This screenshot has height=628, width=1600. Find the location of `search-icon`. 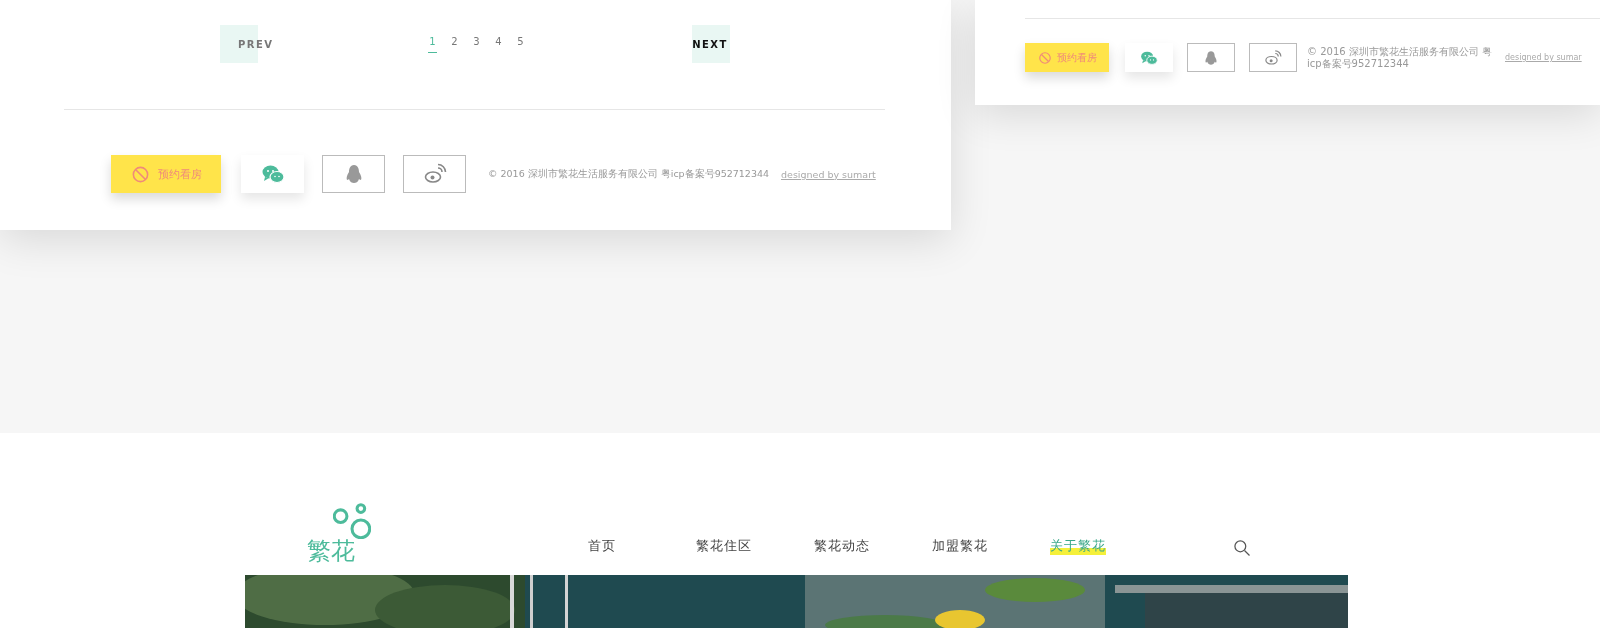

search-icon is located at coordinates (1242, 548).